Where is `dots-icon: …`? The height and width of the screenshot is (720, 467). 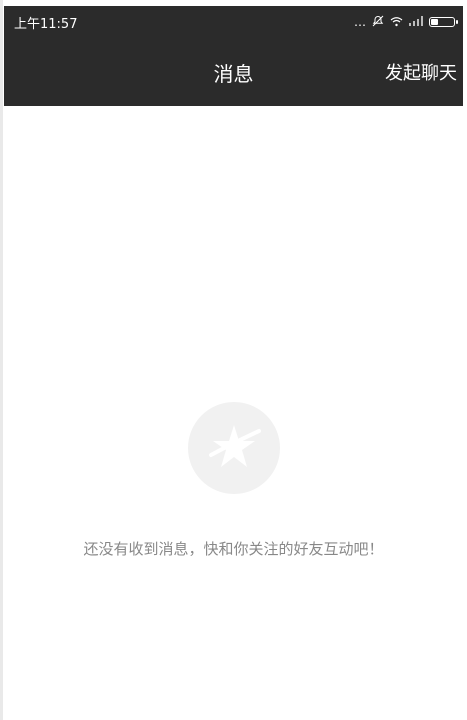
dots-icon: … is located at coordinates (360, 22).